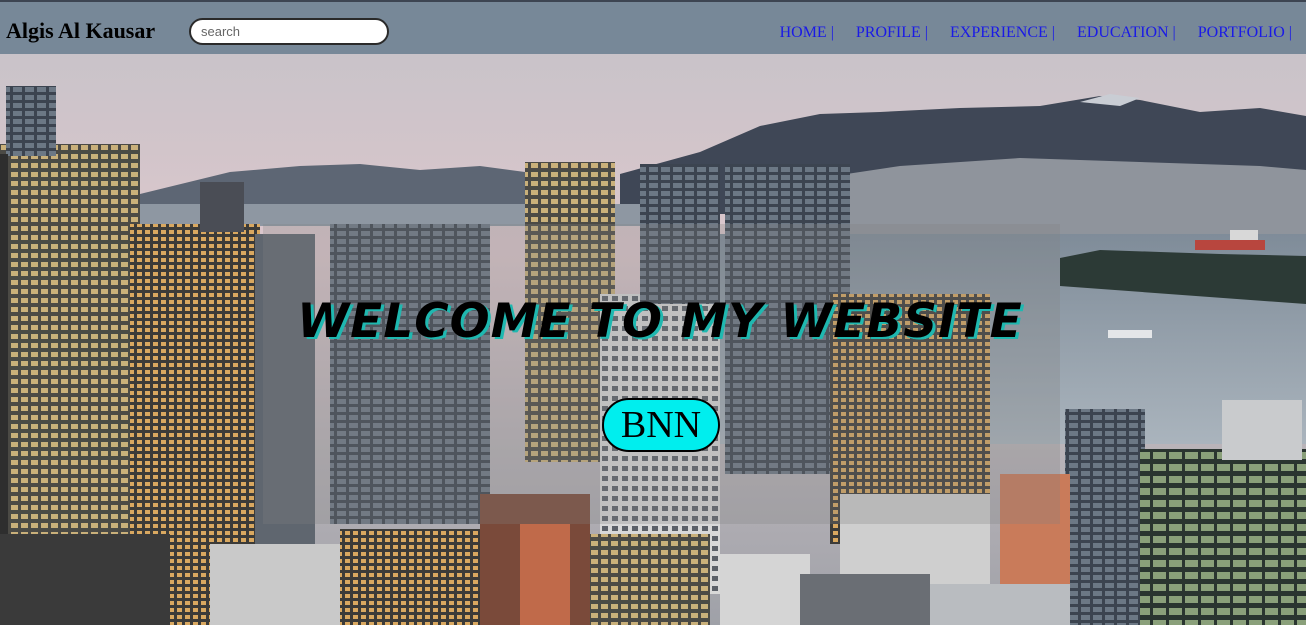  What do you see at coordinates (81, 30) in the screenshot?
I see `site-brand: Algis Al Kausar` at bounding box center [81, 30].